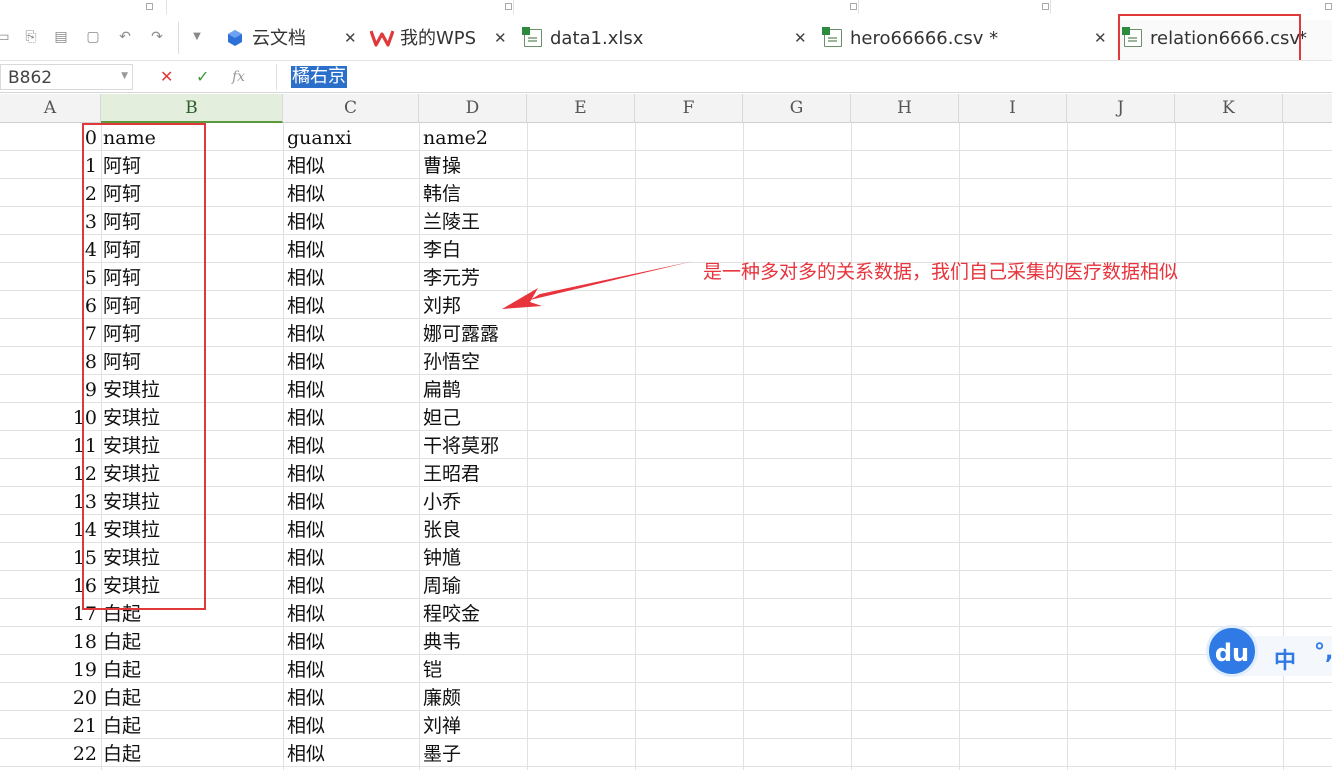 The image size is (1332, 770). Describe the element at coordinates (455, 137) in the screenshot. I see `cell-d: name2` at that location.